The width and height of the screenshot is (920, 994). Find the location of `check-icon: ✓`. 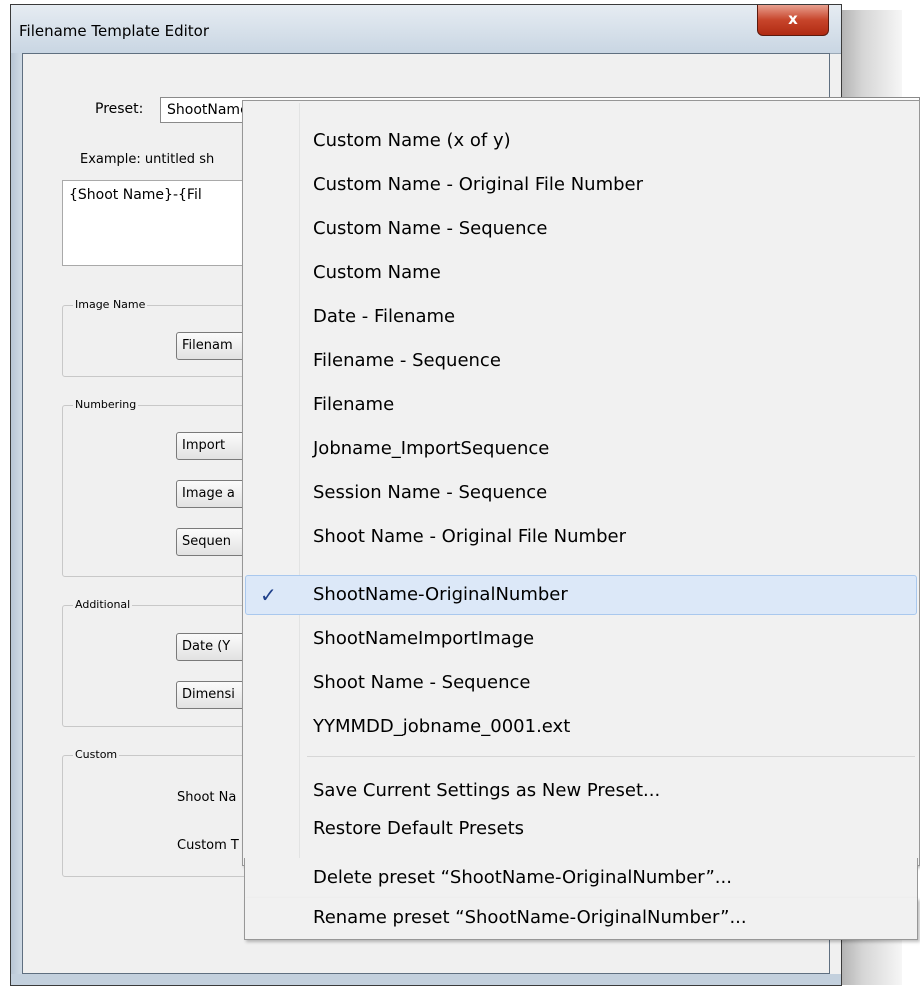

check-icon: ✓ is located at coordinates (268, 595).